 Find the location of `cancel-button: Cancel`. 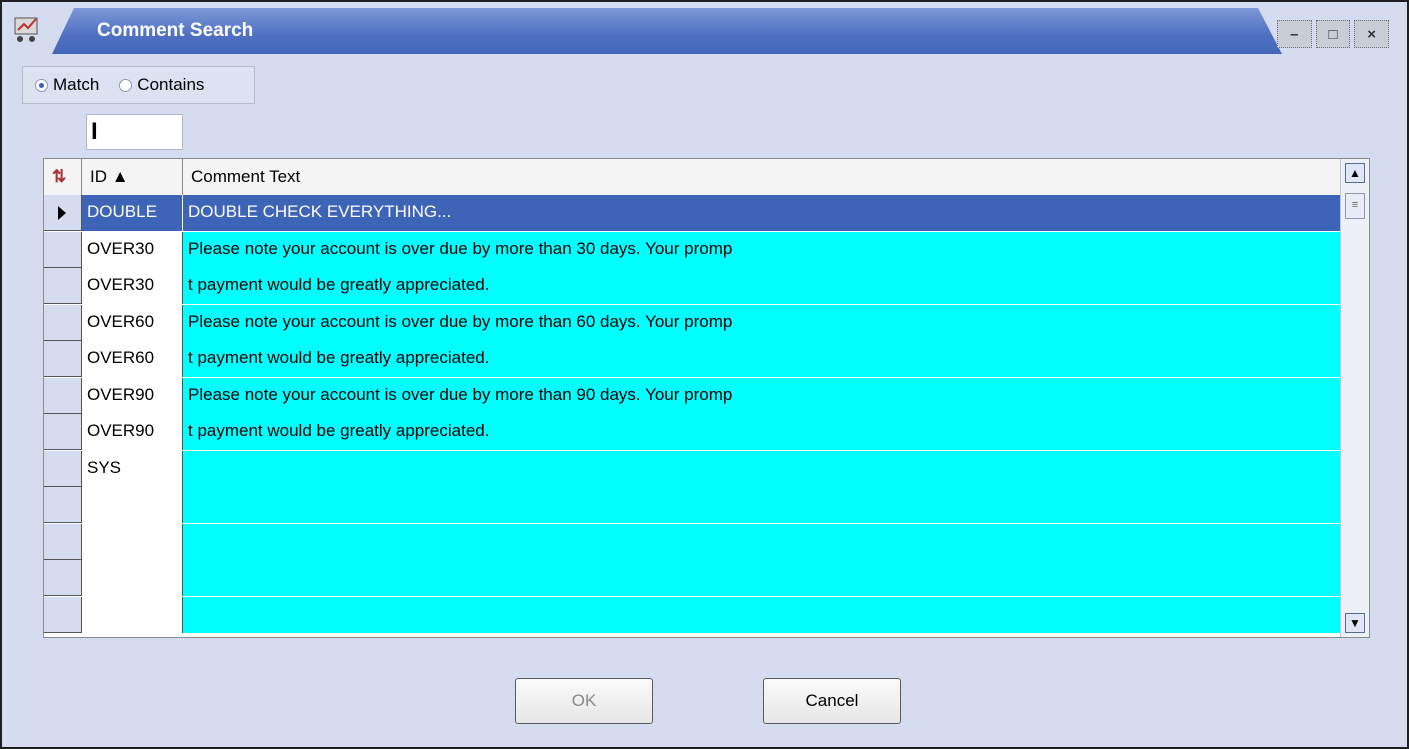

cancel-button: Cancel is located at coordinates (832, 701).